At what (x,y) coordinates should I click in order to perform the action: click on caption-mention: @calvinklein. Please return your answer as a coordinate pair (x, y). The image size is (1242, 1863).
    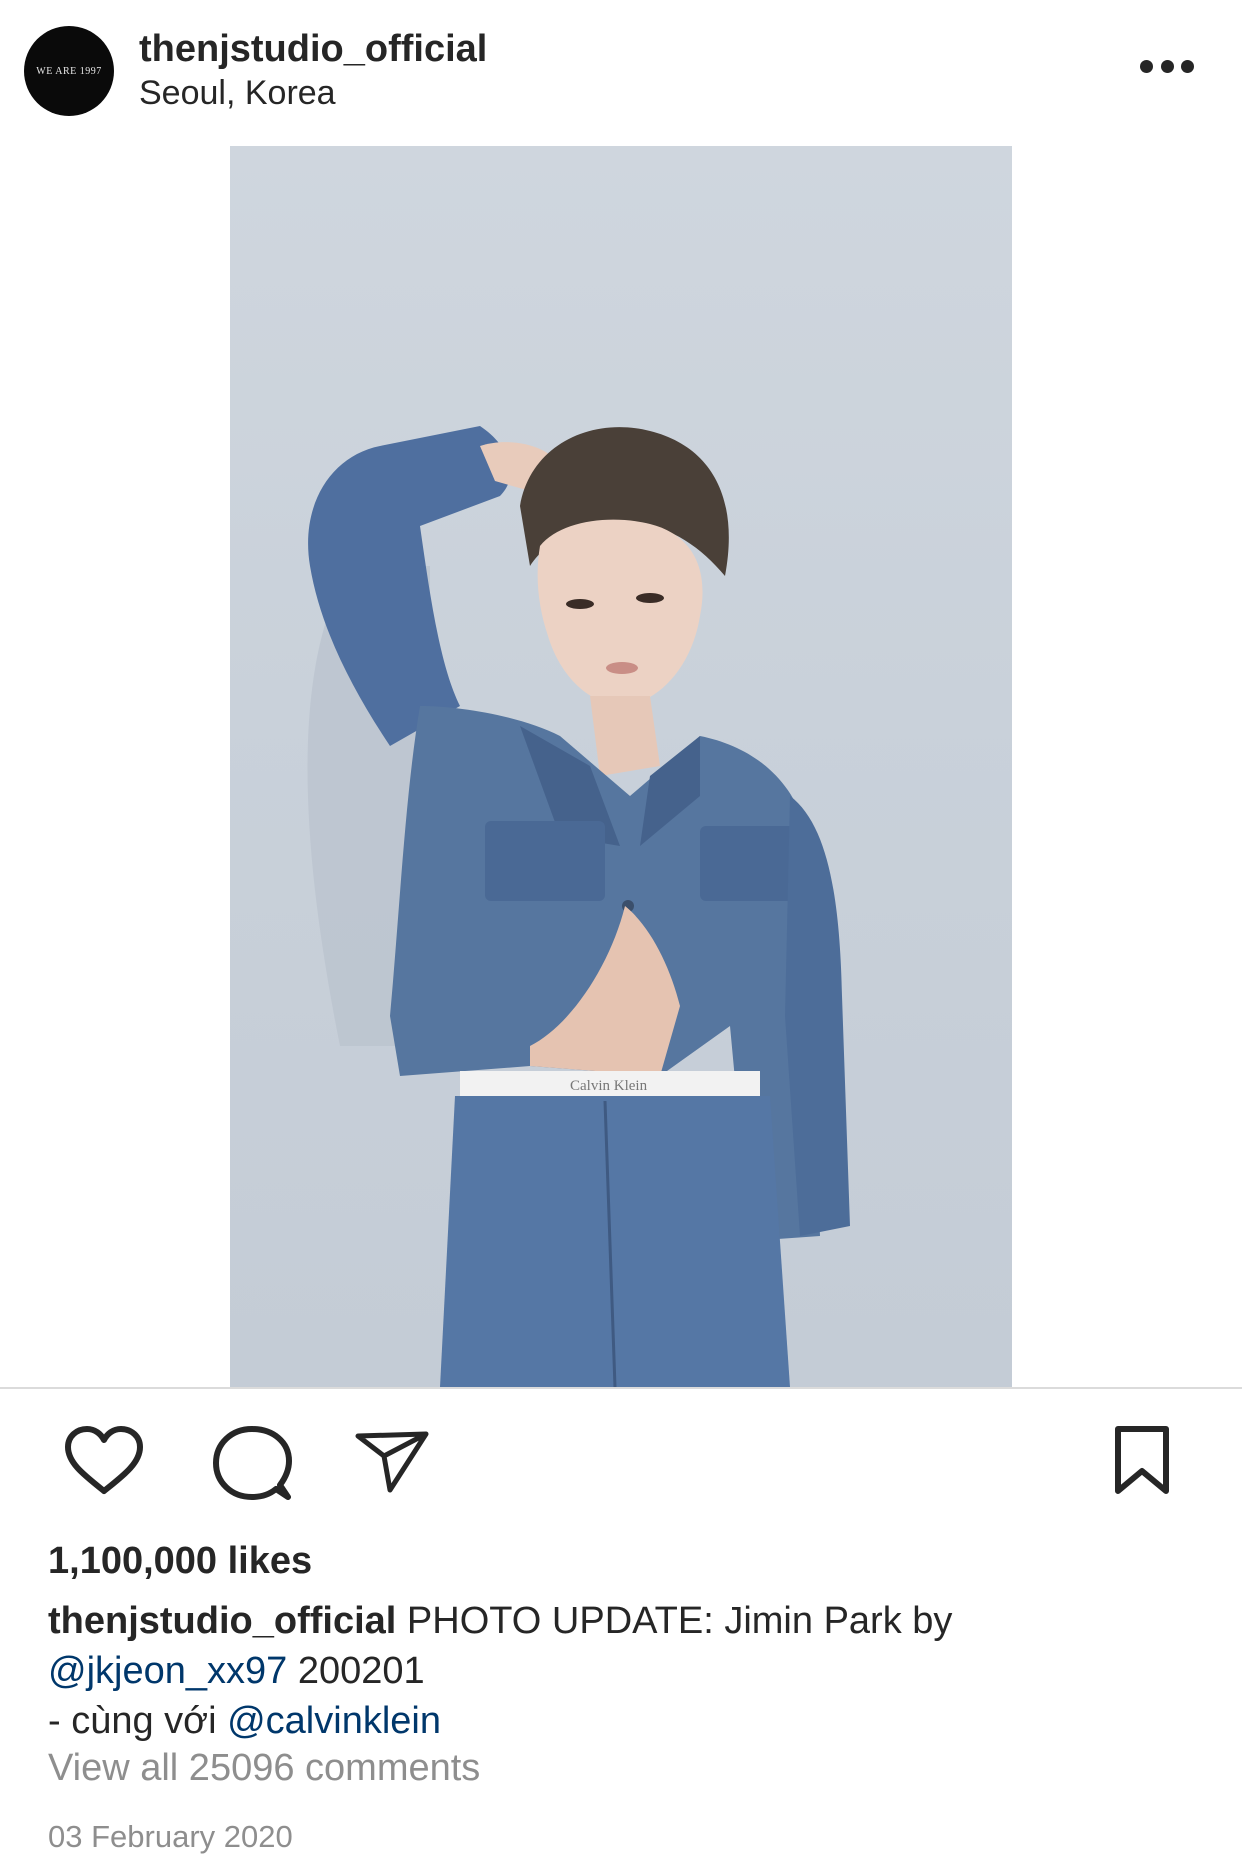
    Looking at the image, I should click on (334, 1721).